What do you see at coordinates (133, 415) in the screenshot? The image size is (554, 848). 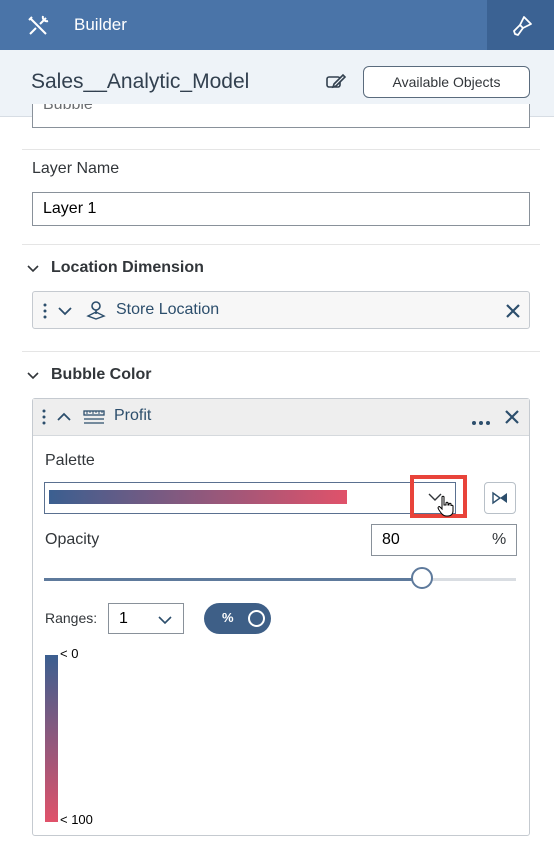 I see `measure-label: Profit` at bounding box center [133, 415].